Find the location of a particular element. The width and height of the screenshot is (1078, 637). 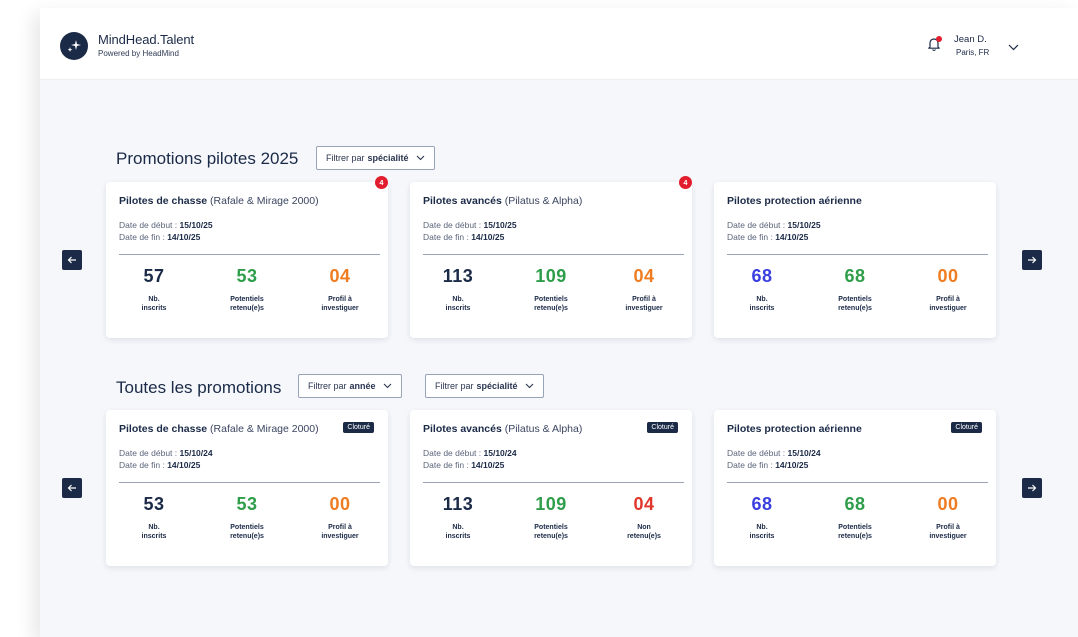

card-title: Pilotes avancés (Pilatus & Alpha) is located at coordinates (502, 429).